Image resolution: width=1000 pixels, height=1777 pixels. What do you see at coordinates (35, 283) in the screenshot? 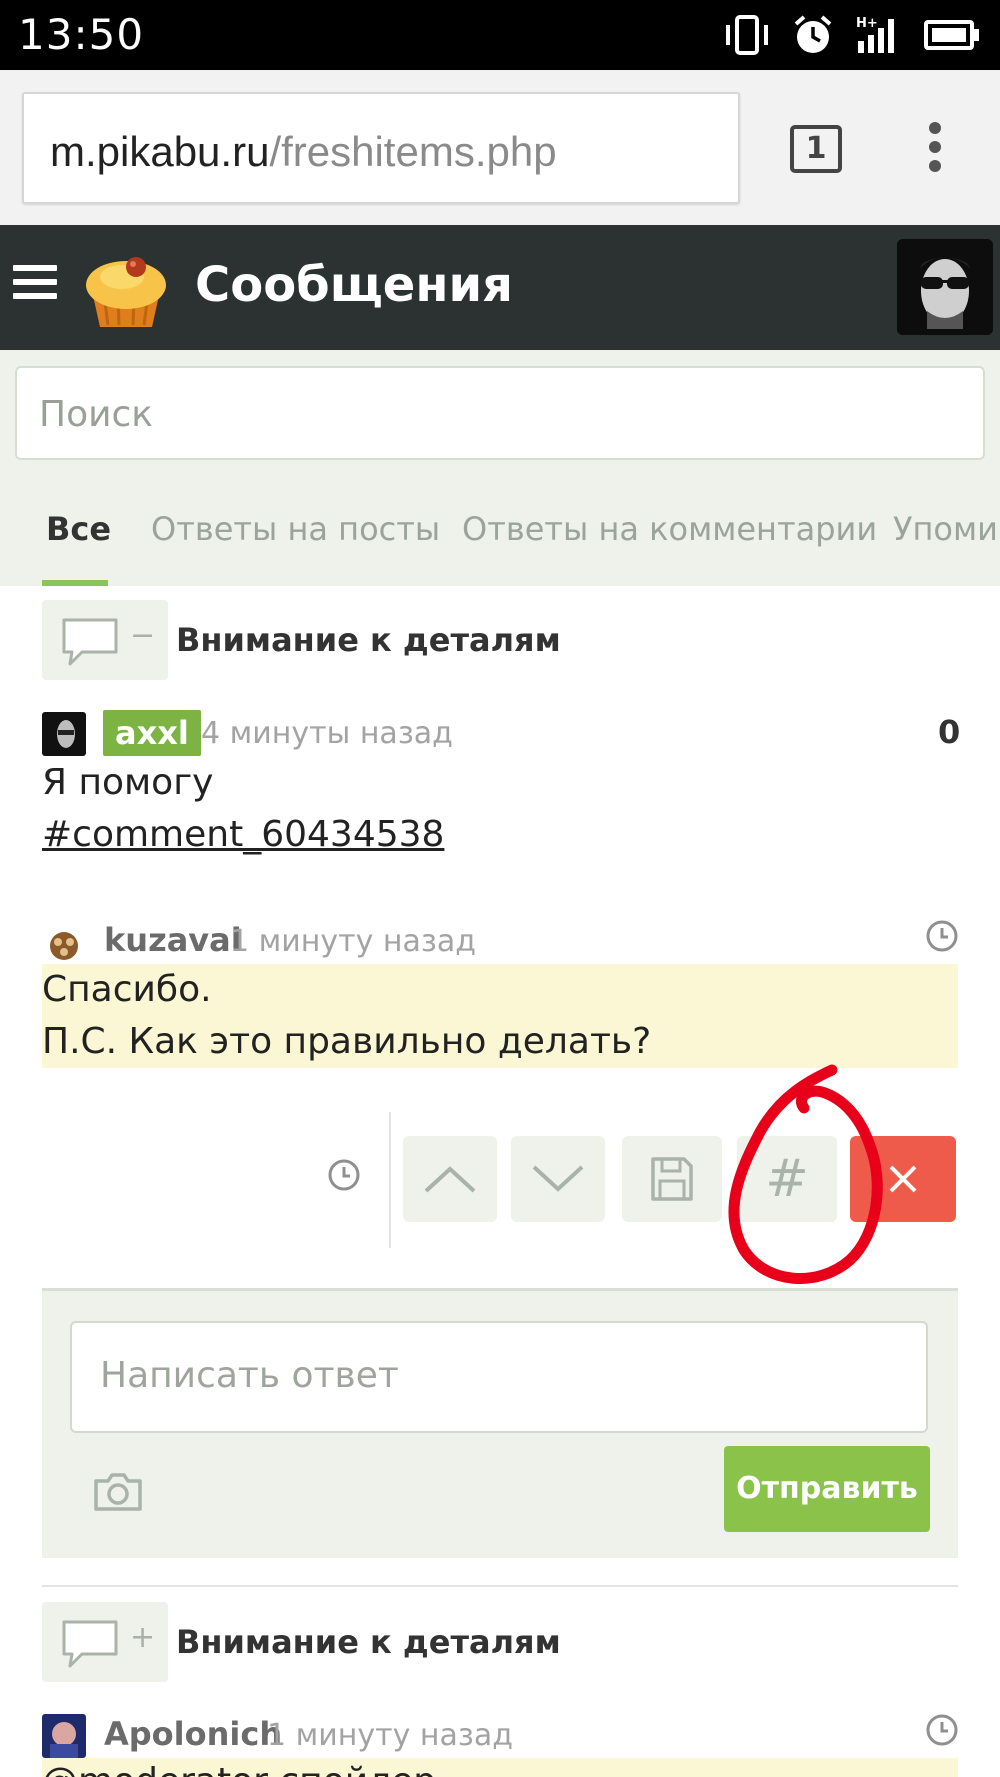
I see `hamburger-icon` at bounding box center [35, 283].